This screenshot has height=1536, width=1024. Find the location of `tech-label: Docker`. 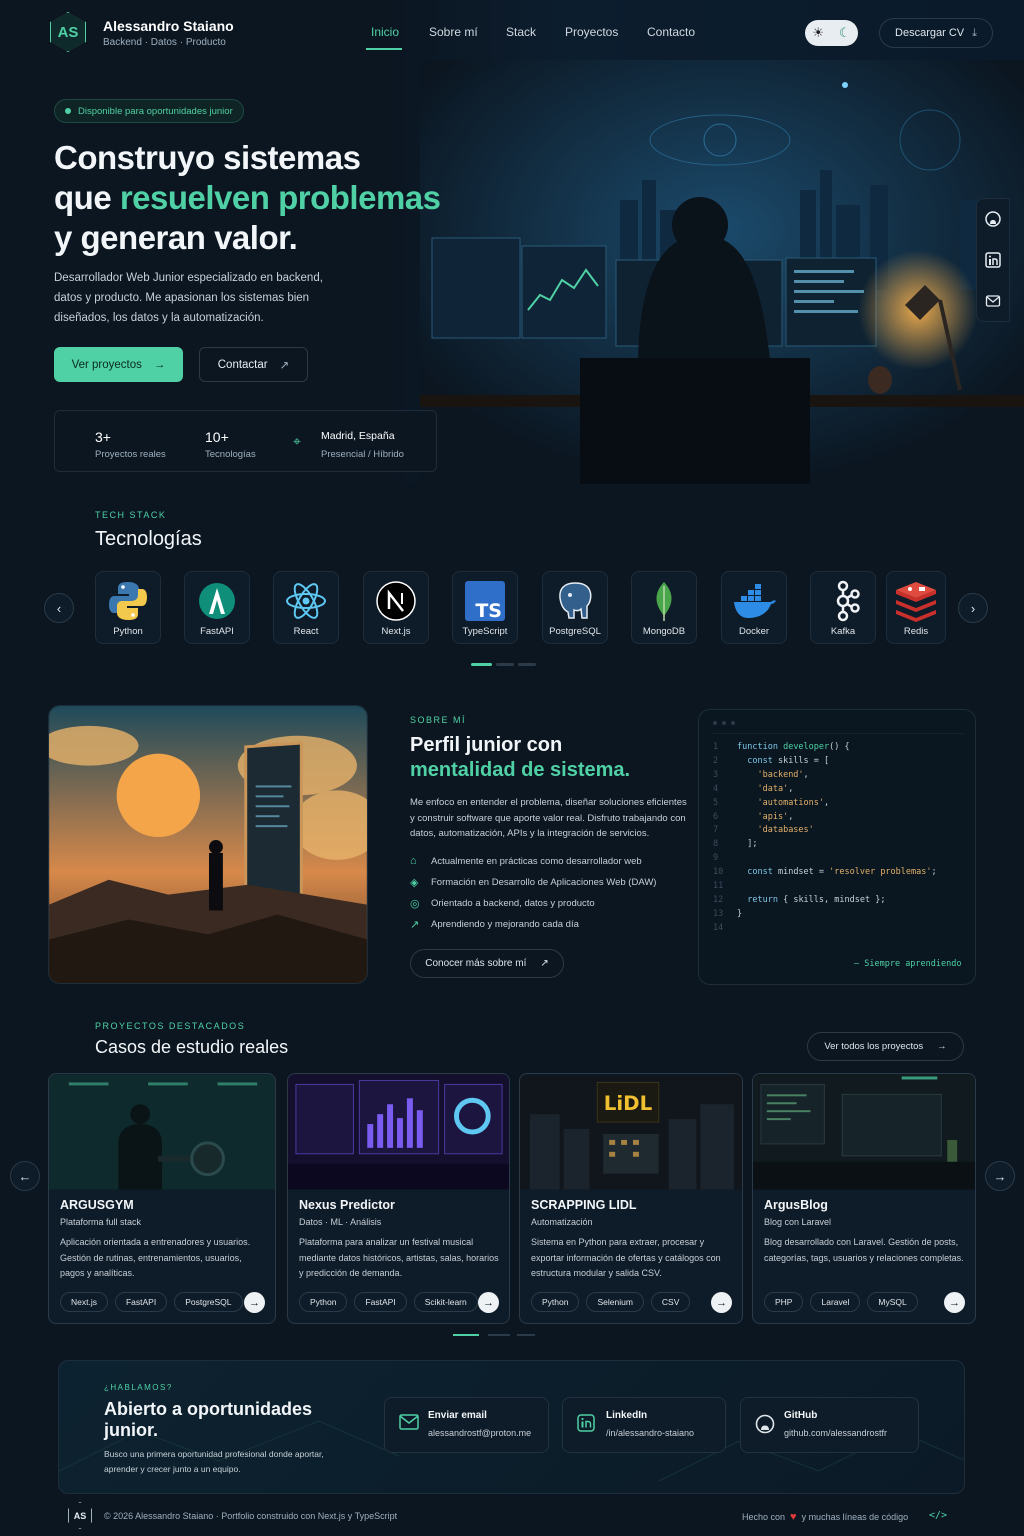

tech-label: Docker is located at coordinates (754, 631).